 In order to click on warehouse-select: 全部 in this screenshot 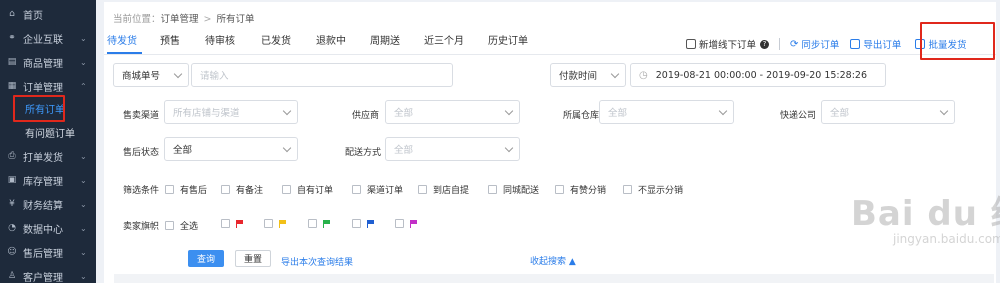, I will do `click(666, 112)`.